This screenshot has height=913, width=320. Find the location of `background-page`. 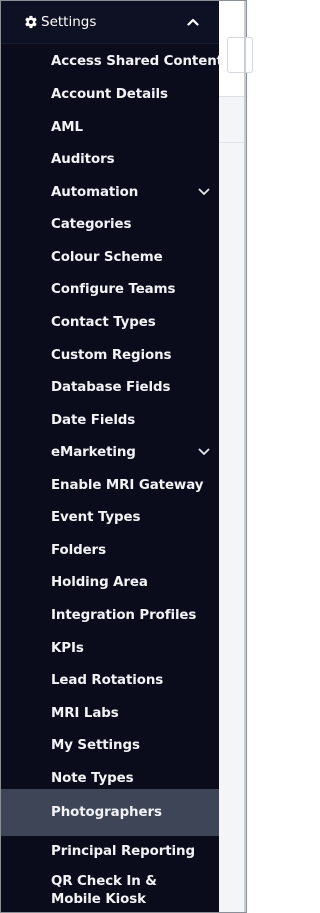

background-page is located at coordinates (236, 456).